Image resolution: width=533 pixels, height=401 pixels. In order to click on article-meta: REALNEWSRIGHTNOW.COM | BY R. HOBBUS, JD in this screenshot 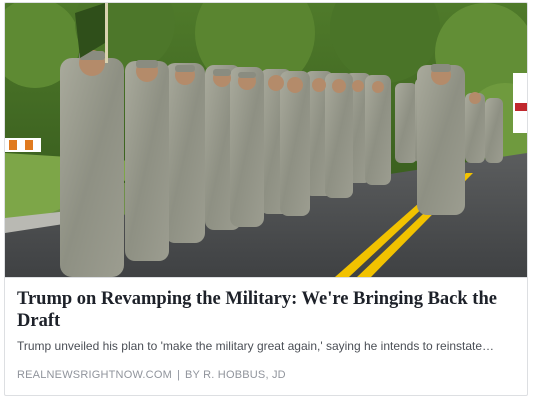, I will do `click(151, 375)`.